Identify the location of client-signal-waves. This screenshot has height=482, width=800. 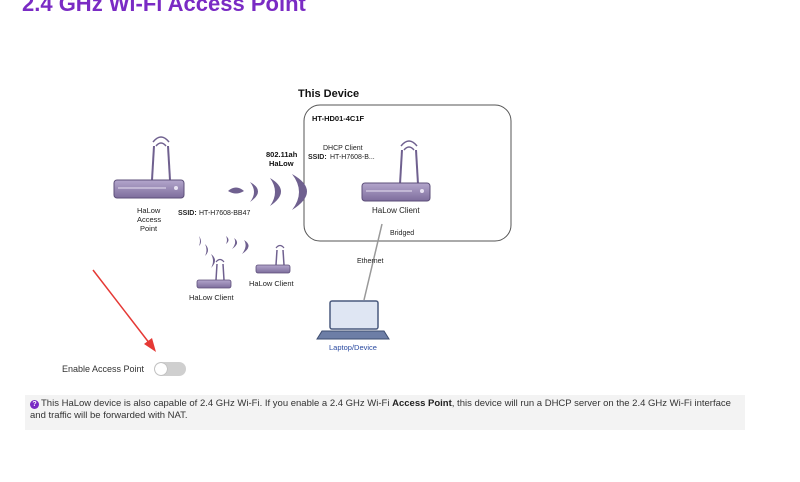
(224, 252).